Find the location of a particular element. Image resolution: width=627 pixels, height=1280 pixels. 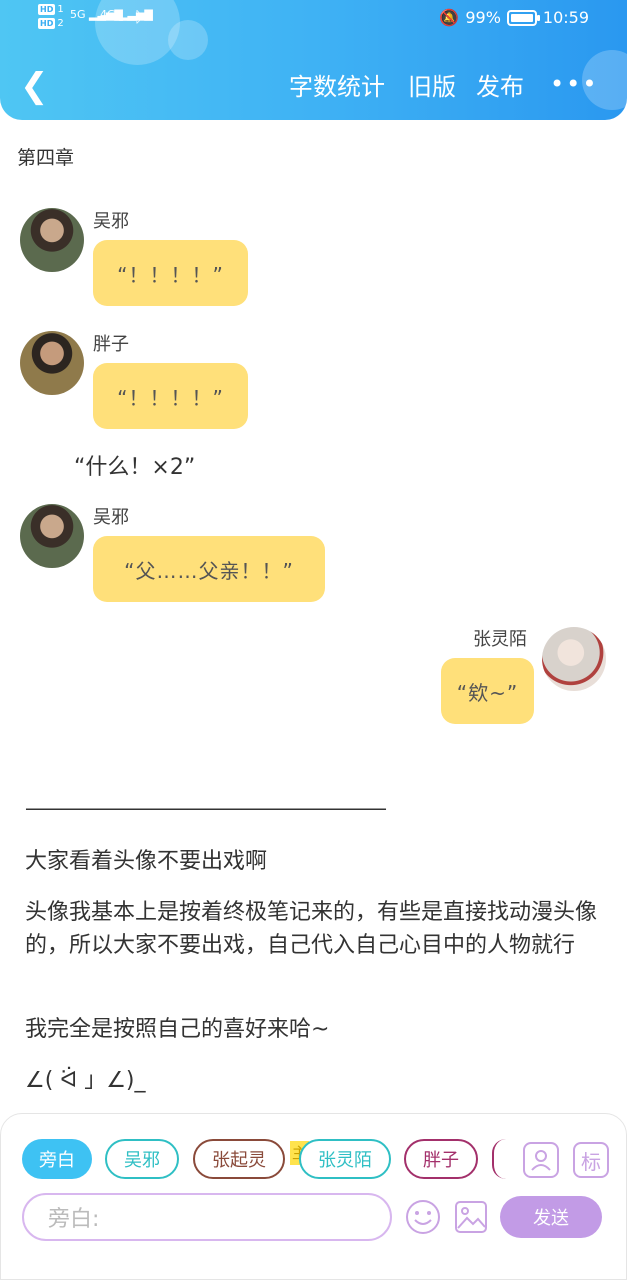

more-menu-icon: ••• is located at coordinates (574, 84).